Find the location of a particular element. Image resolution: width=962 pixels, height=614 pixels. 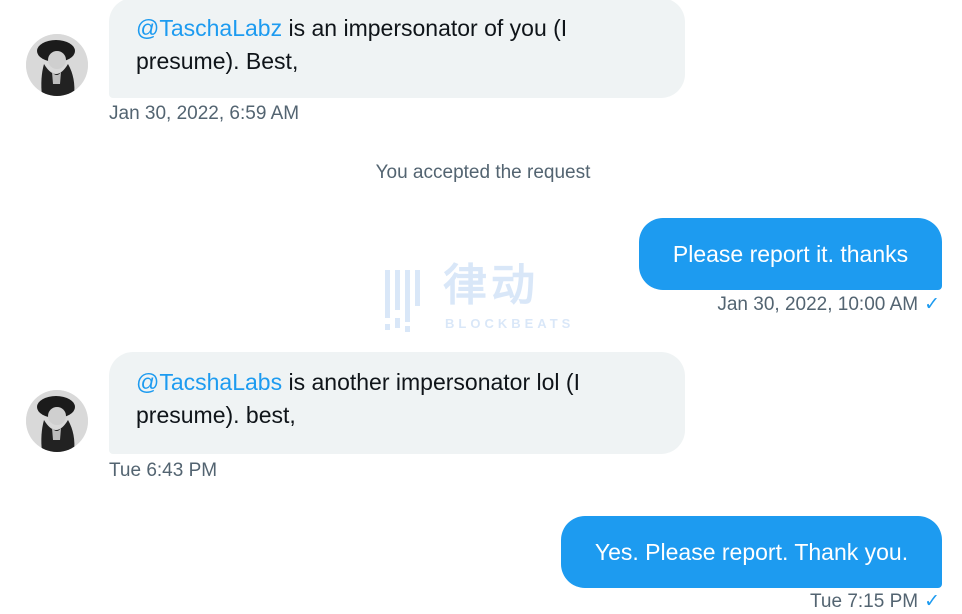

watermark-logo: 律动 BLOCKBEATS is located at coordinates (483, 298).